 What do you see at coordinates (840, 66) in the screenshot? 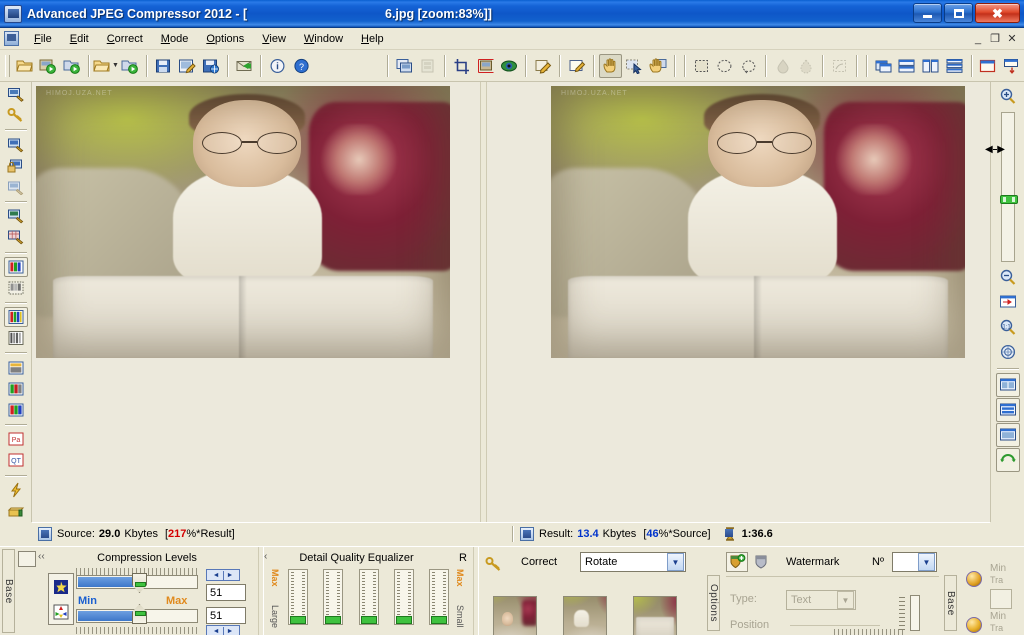
I see `selection-clear-icon` at bounding box center [840, 66].